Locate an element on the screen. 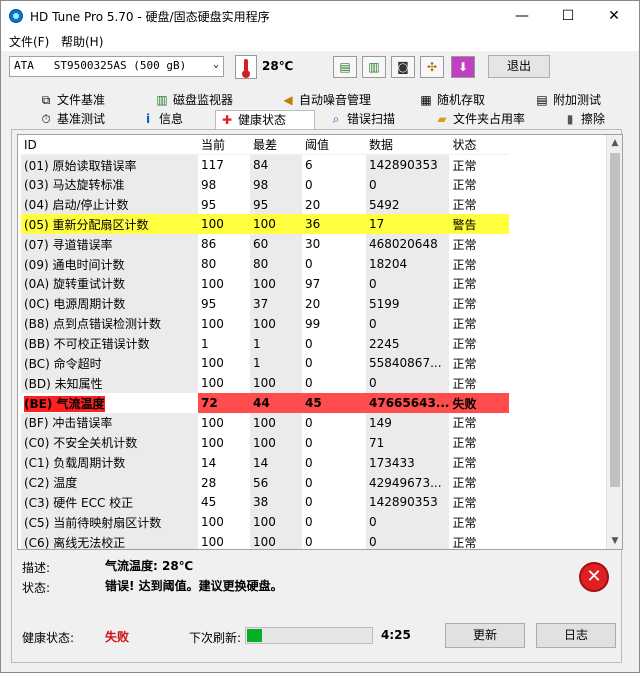 The image size is (640, 673). table-scrollbar: ▲ ▼ is located at coordinates (614, 342).